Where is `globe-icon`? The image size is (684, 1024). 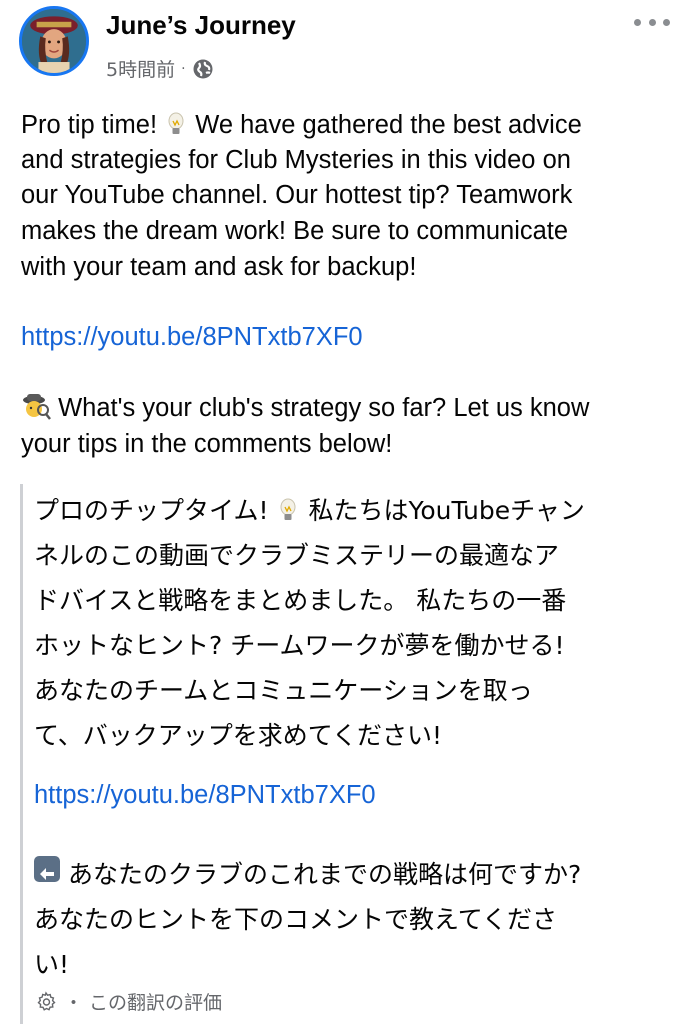
globe-icon is located at coordinates (203, 69).